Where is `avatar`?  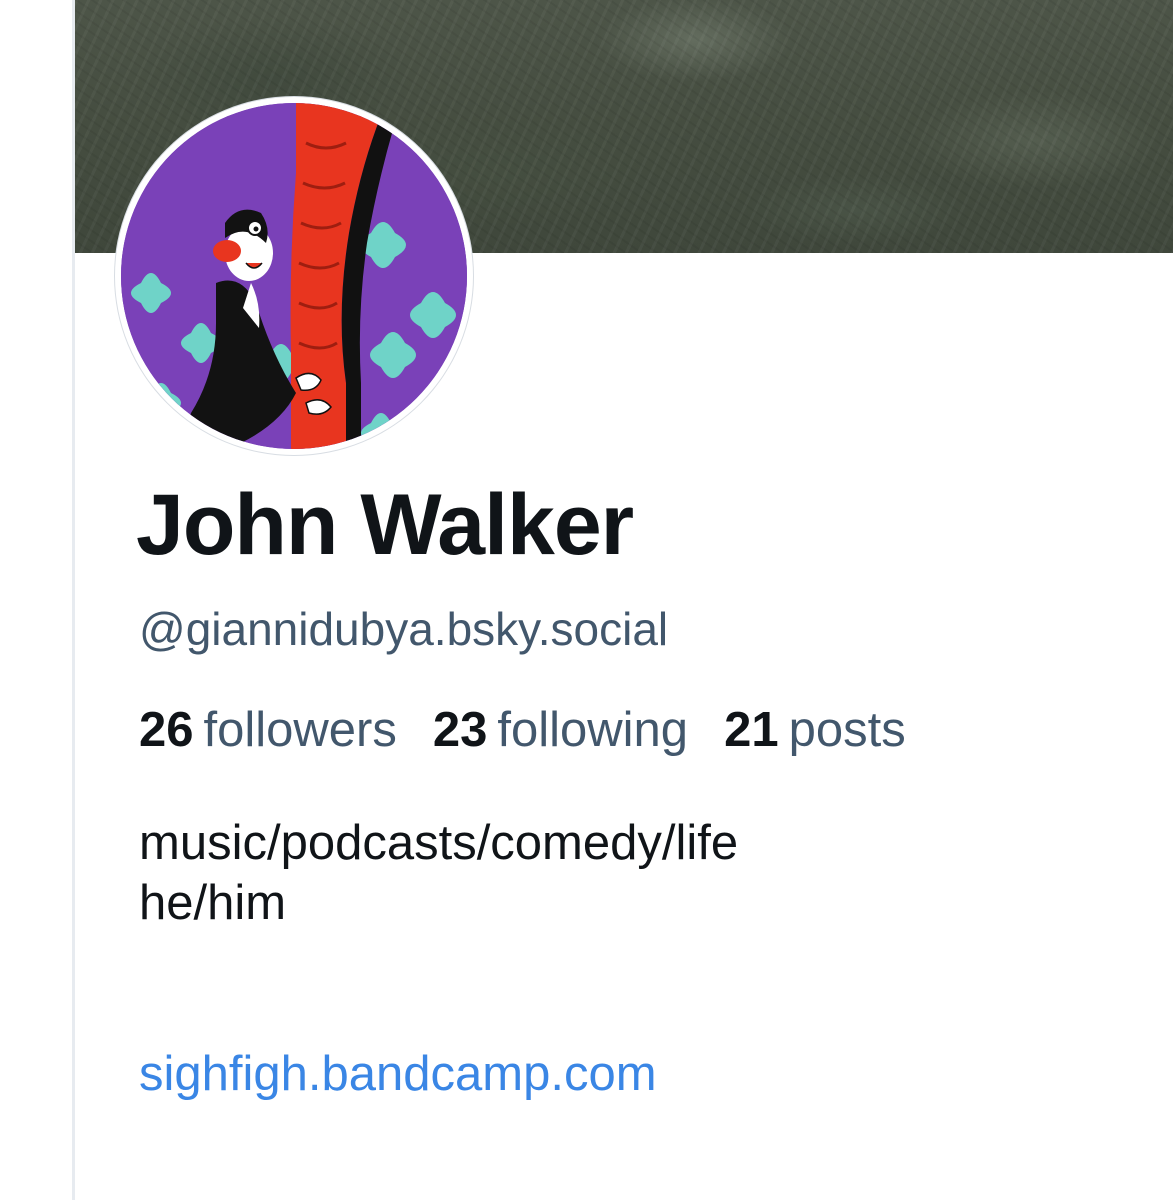
avatar is located at coordinates (294, 276).